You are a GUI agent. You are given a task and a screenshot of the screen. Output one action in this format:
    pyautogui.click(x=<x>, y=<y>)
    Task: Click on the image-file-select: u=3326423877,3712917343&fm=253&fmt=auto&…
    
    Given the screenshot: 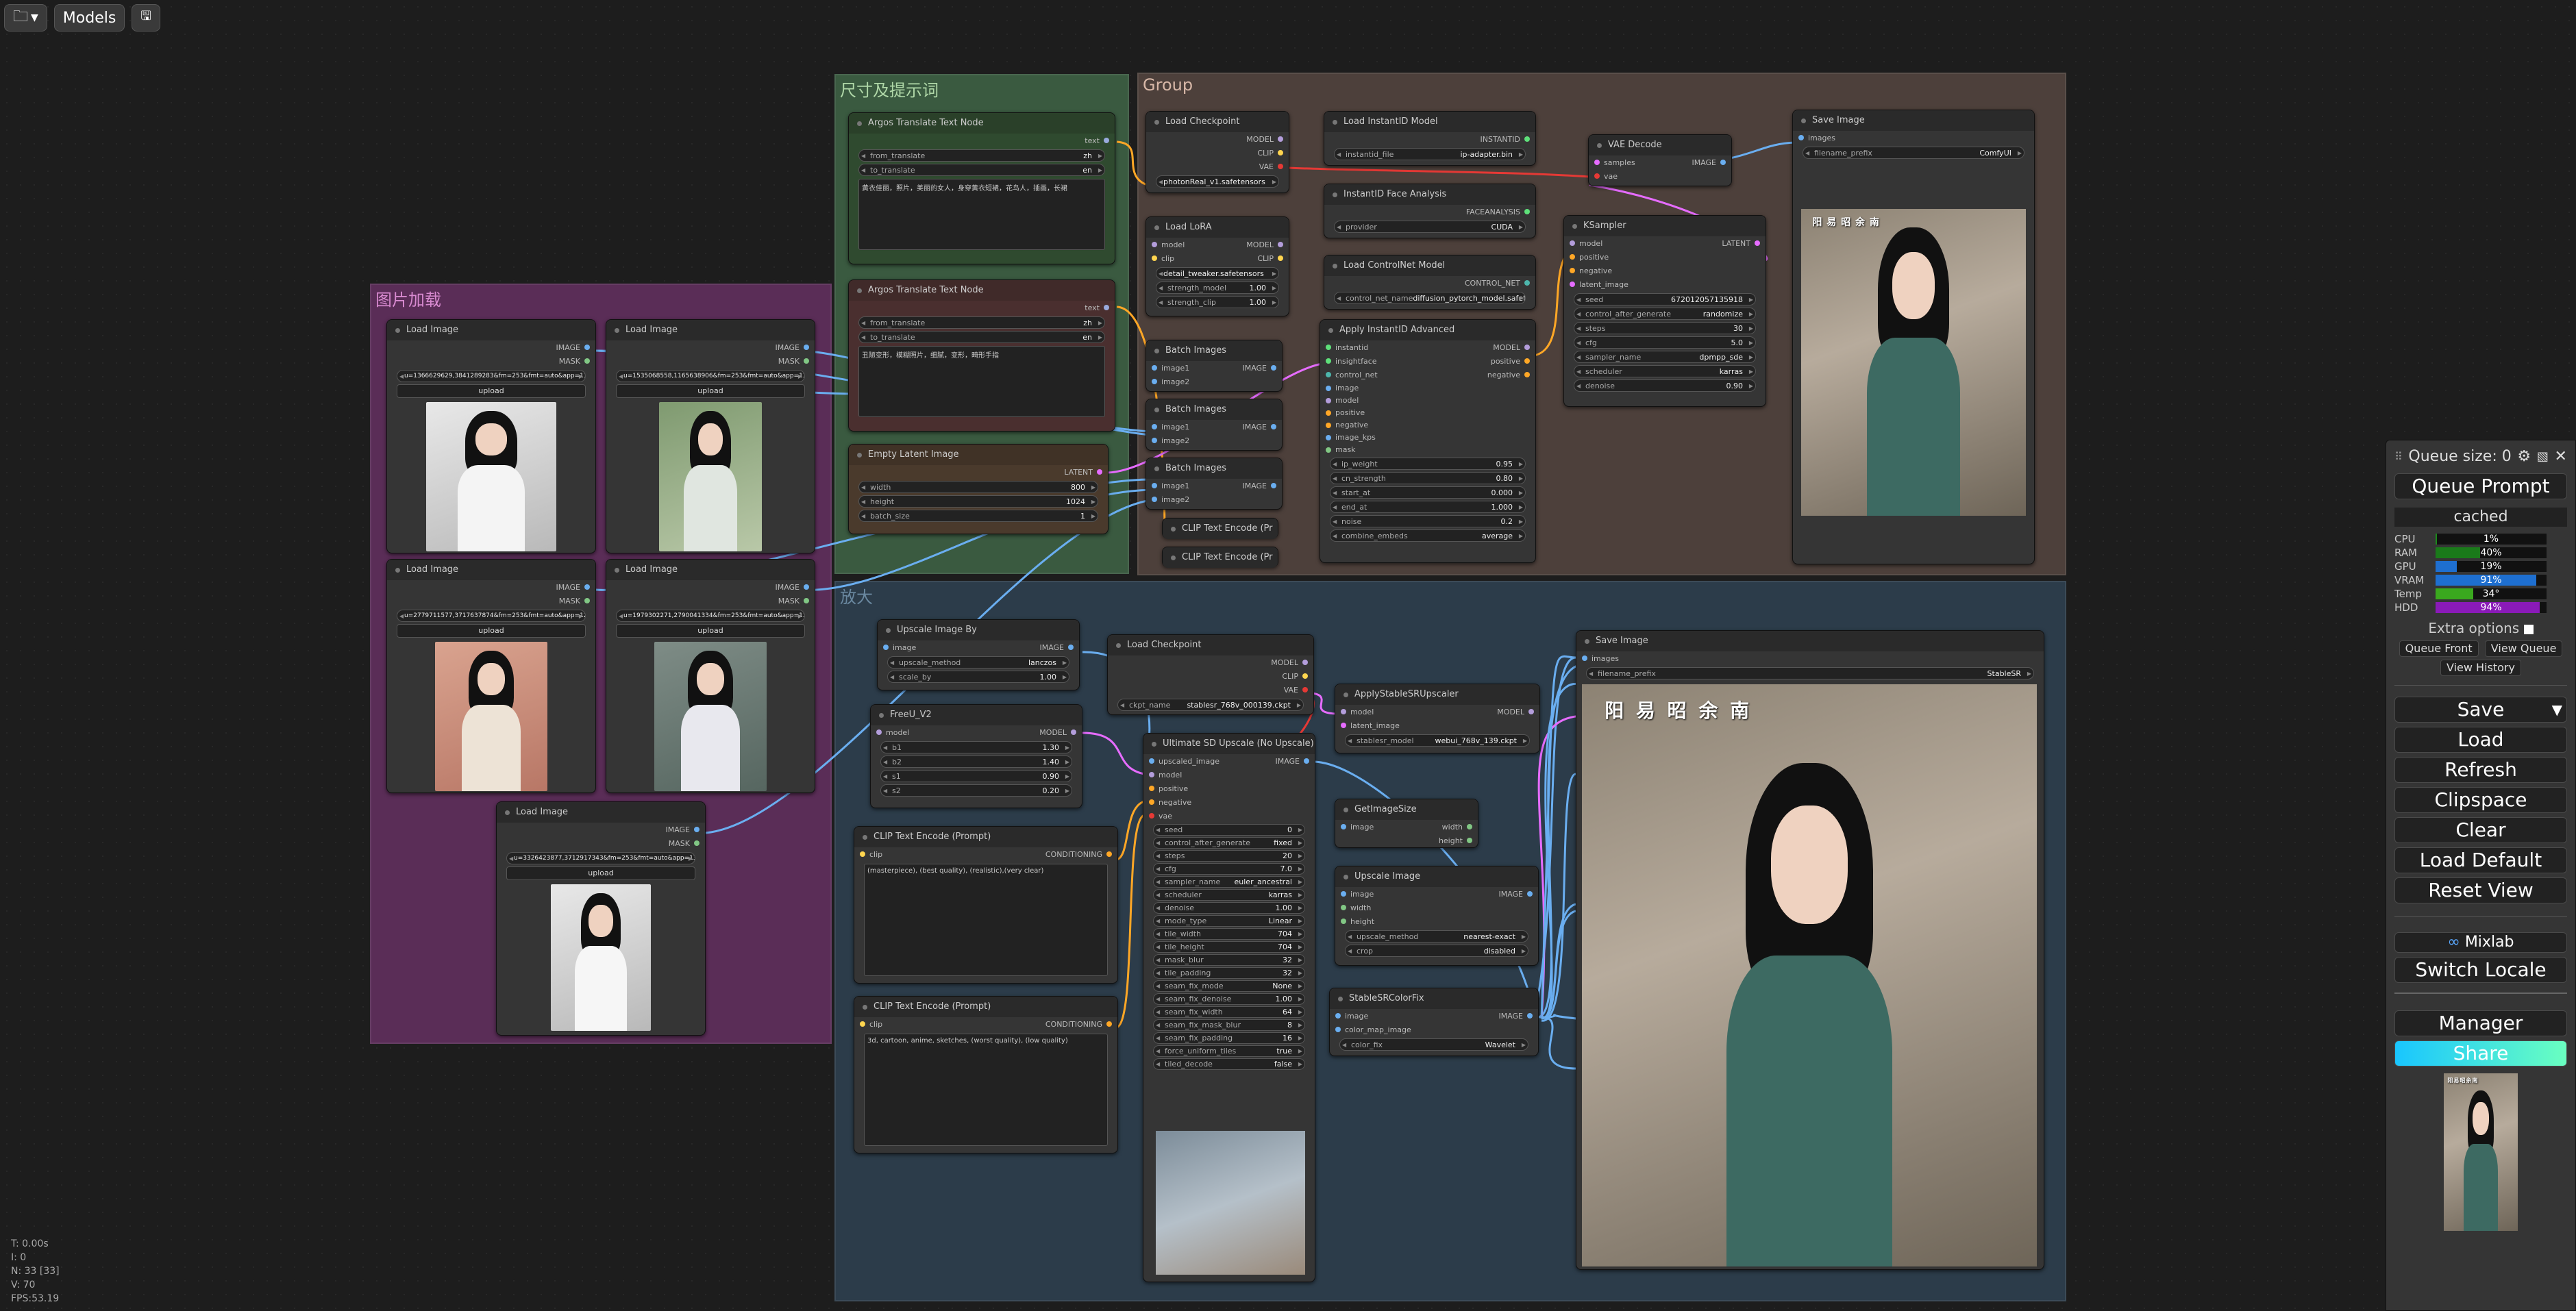 What is the action you would take?
    pyautogui.click(x=600, y=858)
    